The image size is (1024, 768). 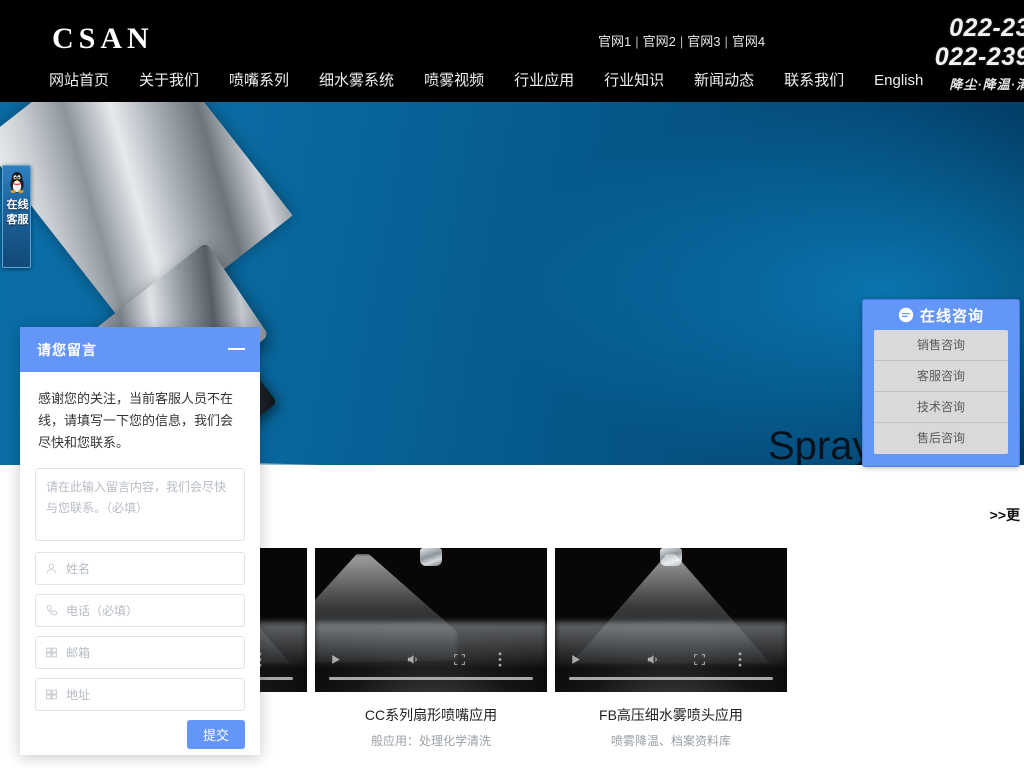 I want to click on nav-item-home: 网站首页, so click(x=79, y=81).